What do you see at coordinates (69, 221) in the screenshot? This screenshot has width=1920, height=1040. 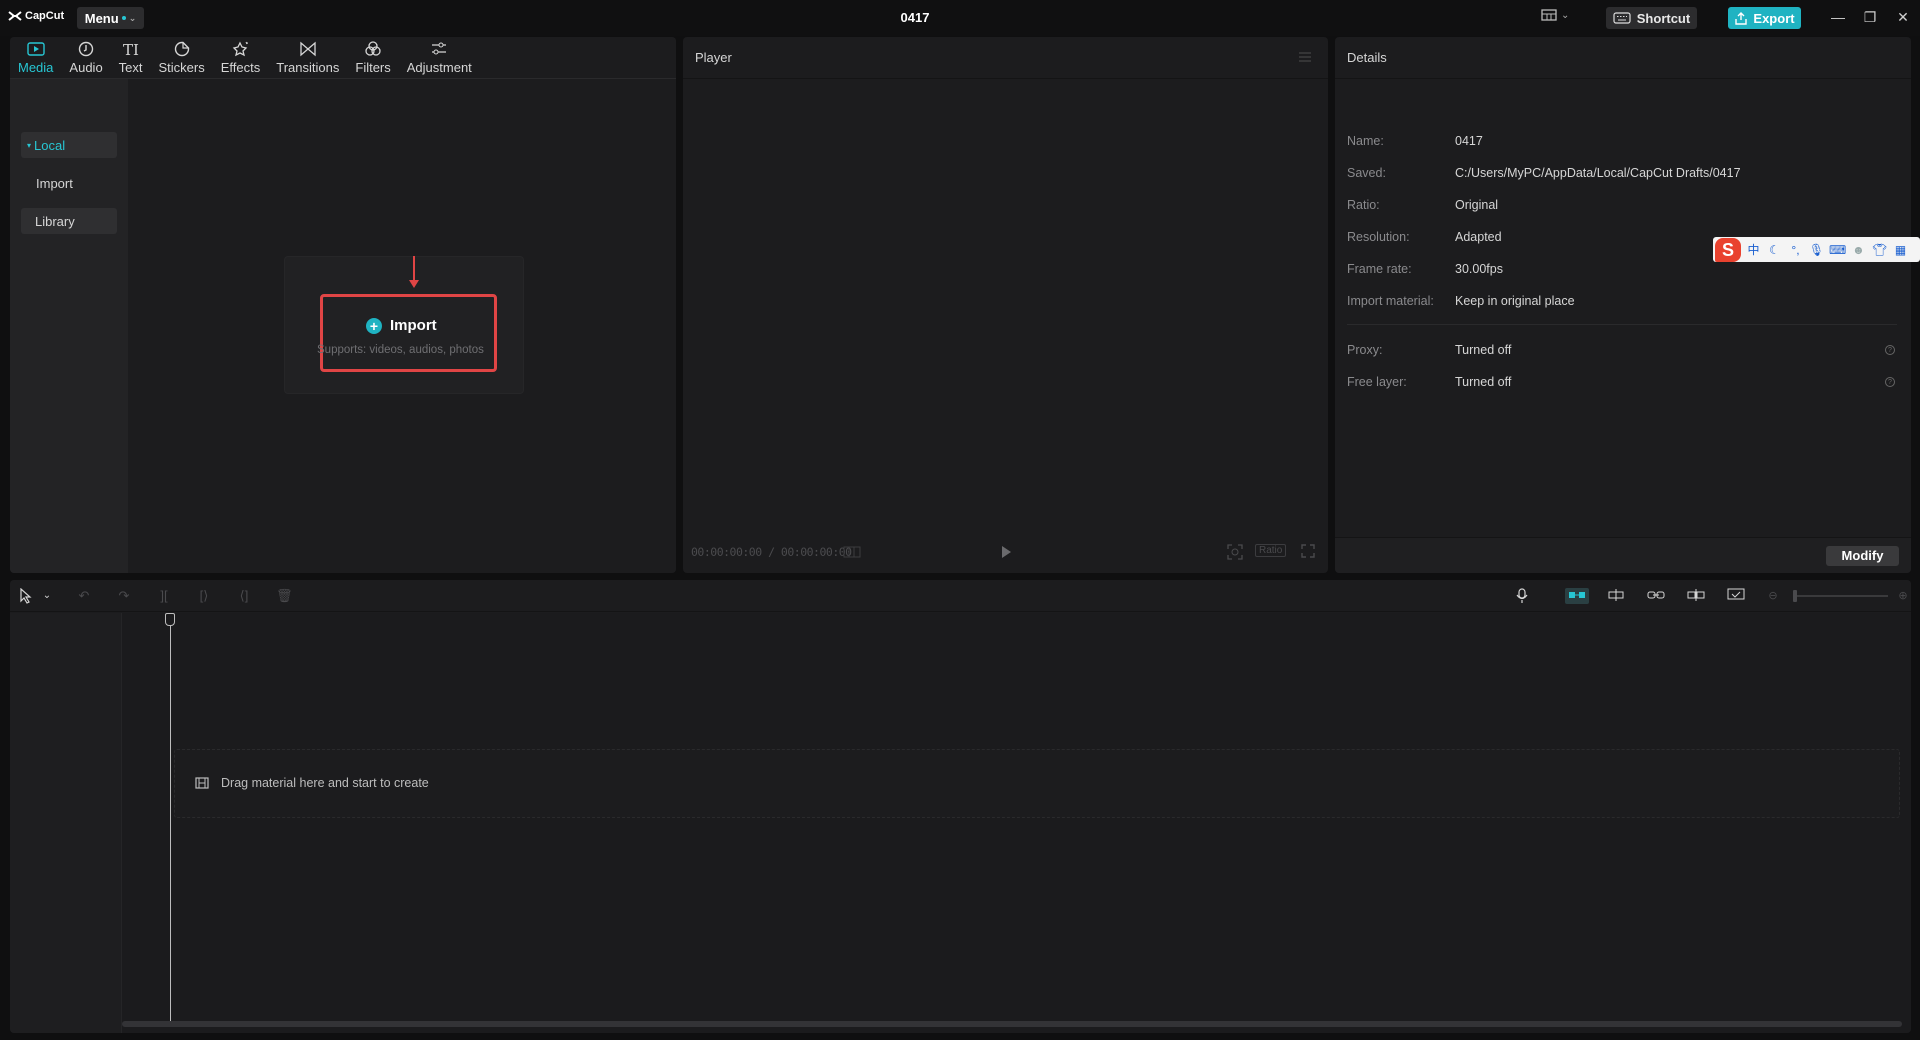 I see `sidebar-item-library: Library` at bounding box center [69, 221].